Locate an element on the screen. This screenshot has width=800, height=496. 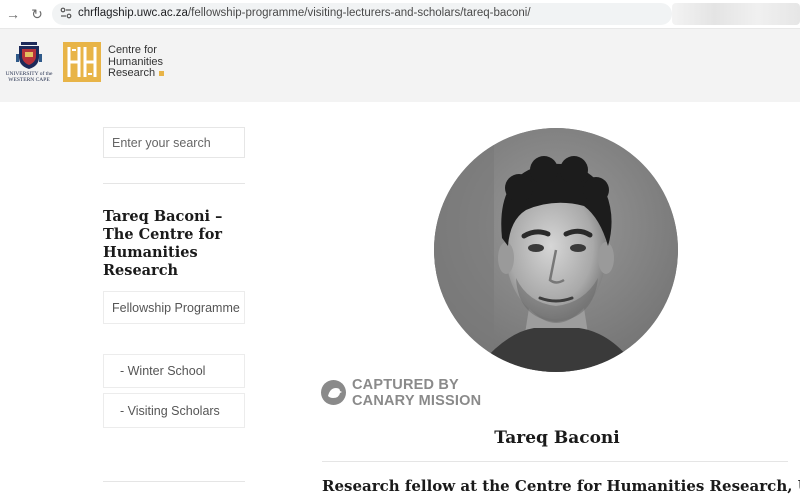
accent-square-icon is located at coordinates (162, 73).